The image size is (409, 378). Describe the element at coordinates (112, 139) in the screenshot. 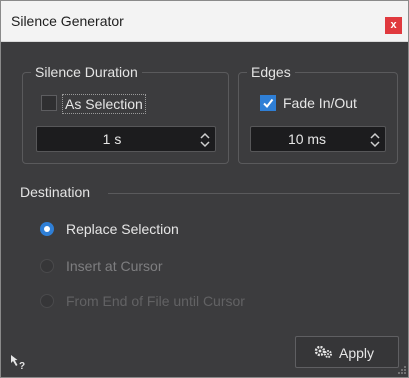

I see `duration-value: 1 s` at that location.